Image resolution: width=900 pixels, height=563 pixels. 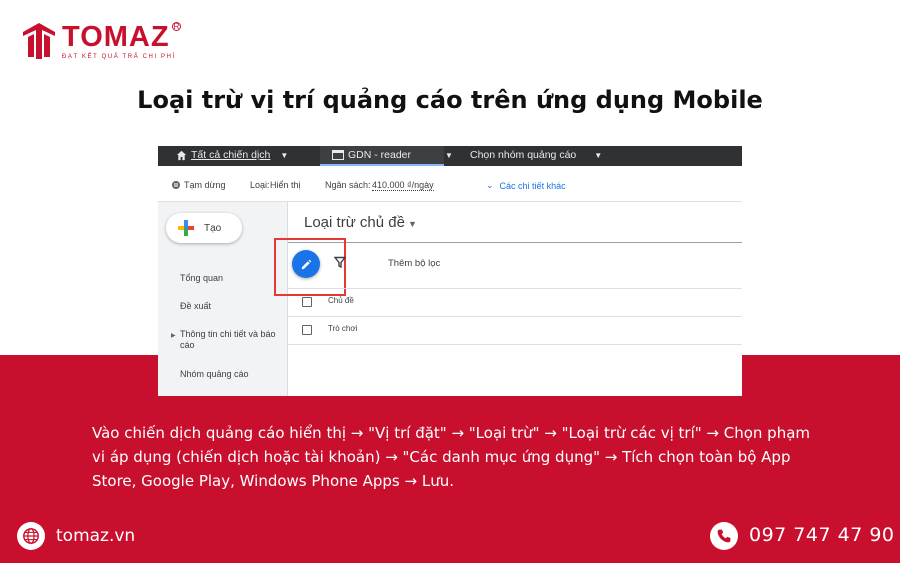 What do you see at coordinates (285, 185) in the screenshot?
I see `type-value: Hiển thị` at bounding box center [285, 185].